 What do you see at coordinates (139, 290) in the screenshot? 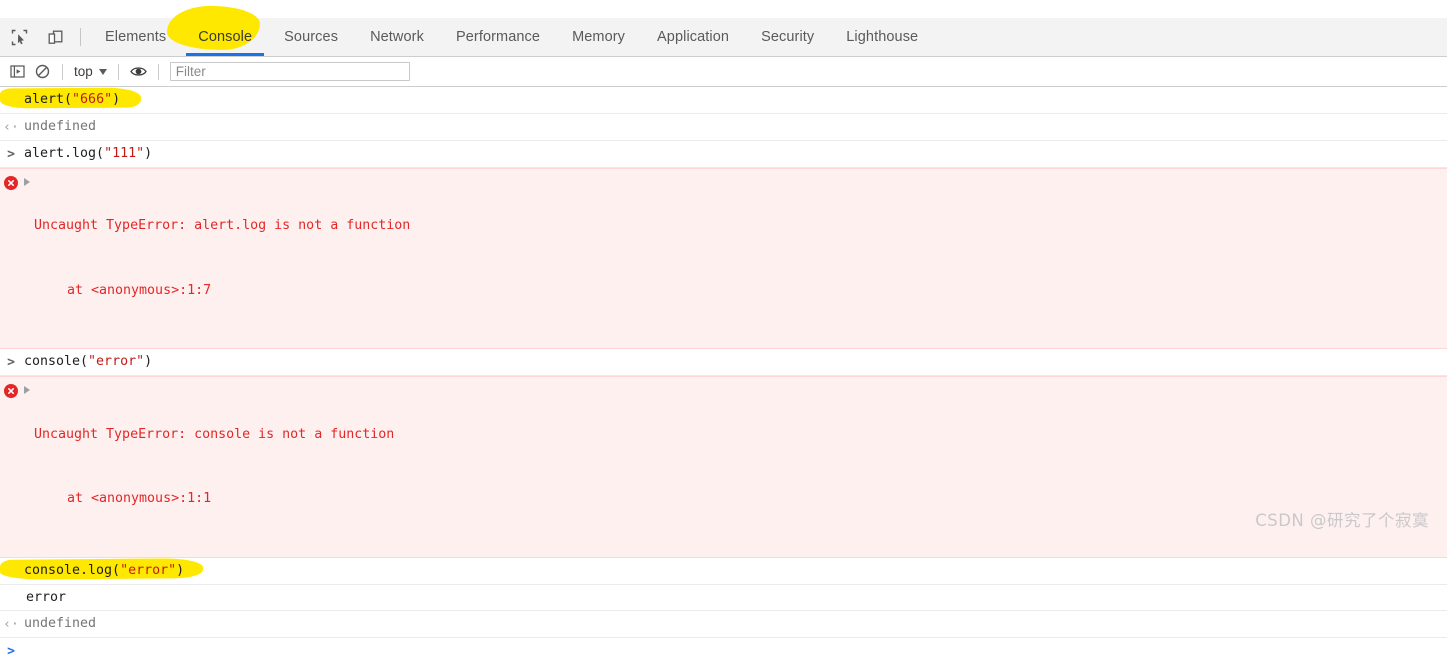
I see `error-stack-line: at <anonymous>:1:7` at bounding box center [139, 290].